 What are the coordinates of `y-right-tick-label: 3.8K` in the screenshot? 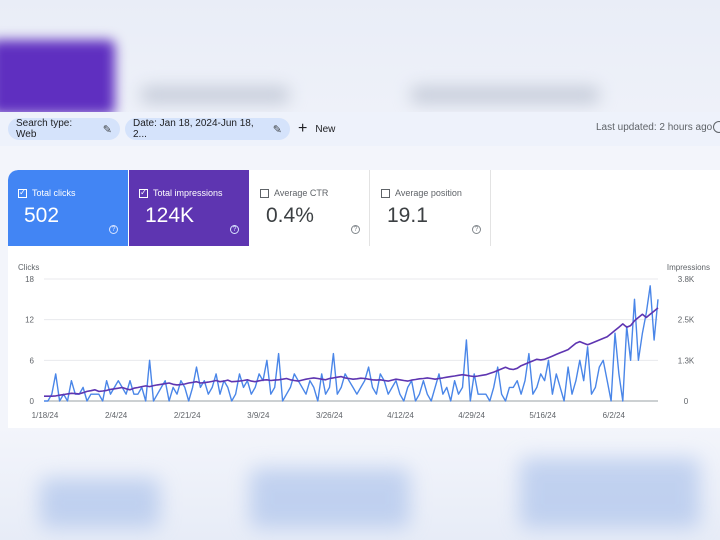 It's located at (686, 279).